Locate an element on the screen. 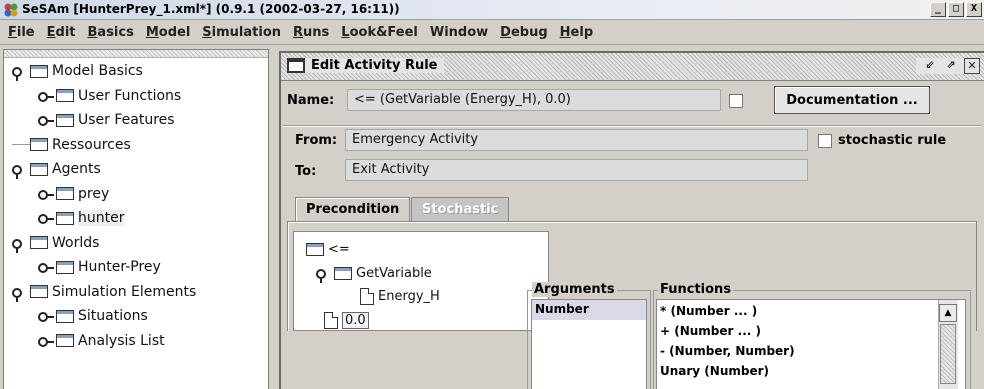  tree-item-label: Model Basics is located at coordinates (97, 71).